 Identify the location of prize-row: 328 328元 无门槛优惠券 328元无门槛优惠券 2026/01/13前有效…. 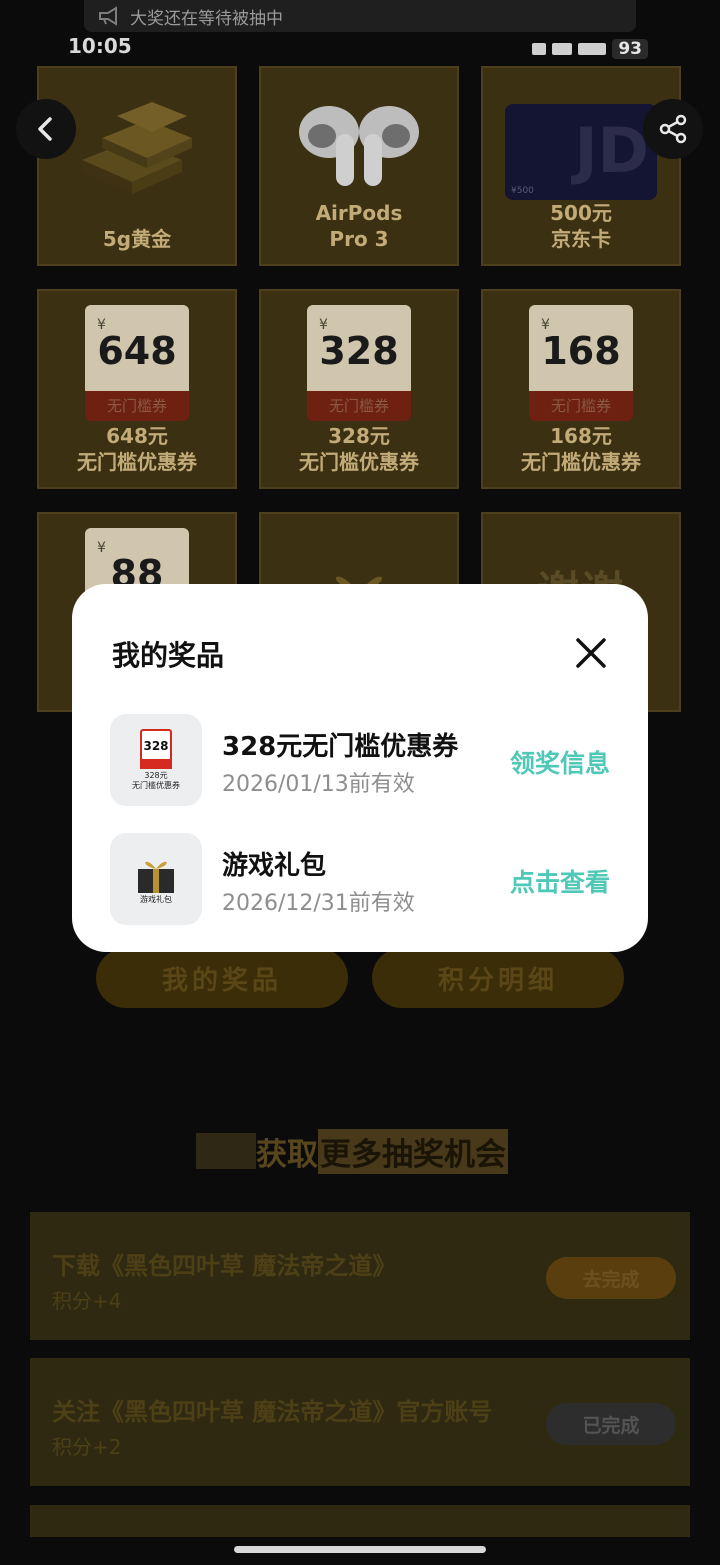
(360, 760).